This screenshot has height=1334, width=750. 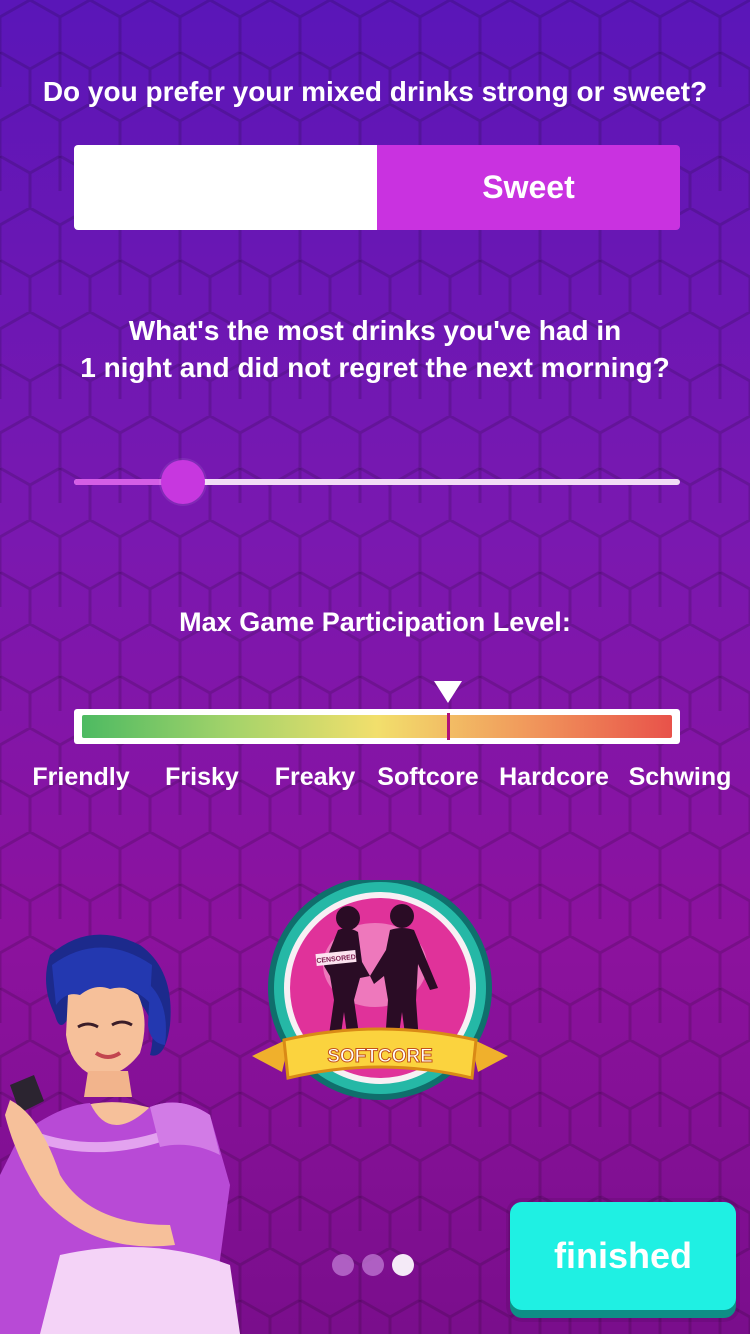 What do you see at coordinates (375, 622) in the screenshot?
I see `participation-level-title: Max Game Participation Level:` at bounding box center [375, 622].